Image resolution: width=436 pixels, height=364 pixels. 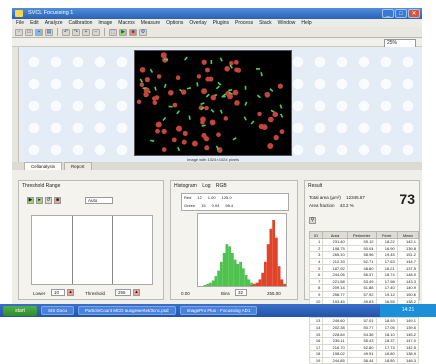 What do you see at coordinates (70, 292) in the screenshot?
I see `lower-apply-button: ▴` at bounding box center [70, 292].